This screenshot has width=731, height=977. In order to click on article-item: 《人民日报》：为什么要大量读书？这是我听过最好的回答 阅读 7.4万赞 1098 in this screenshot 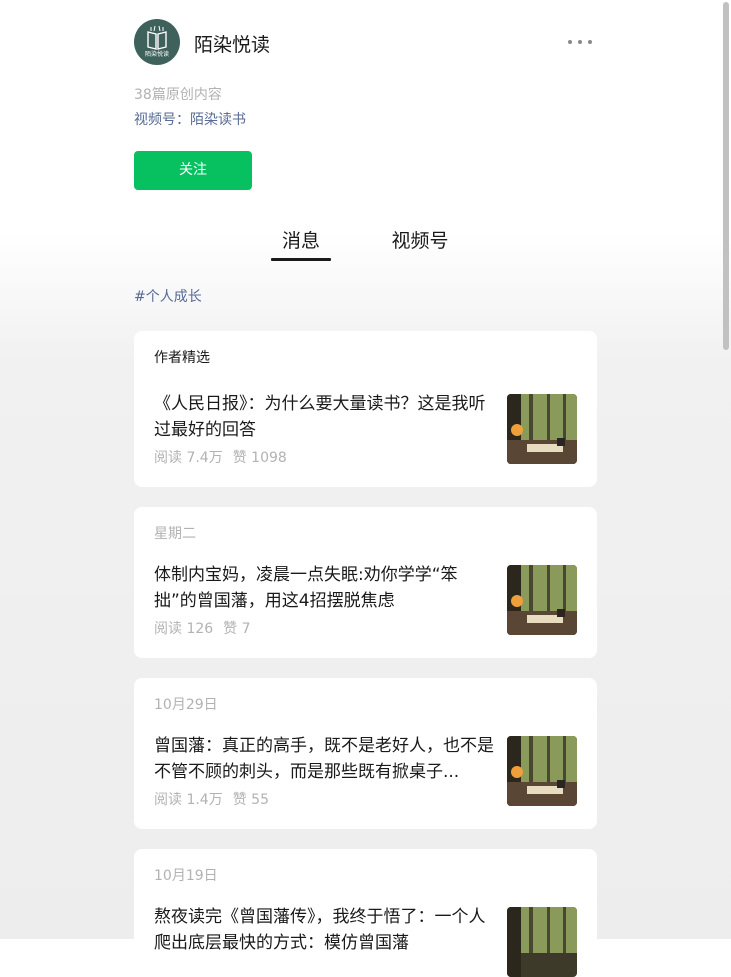, I will do `click(365, 409)`.